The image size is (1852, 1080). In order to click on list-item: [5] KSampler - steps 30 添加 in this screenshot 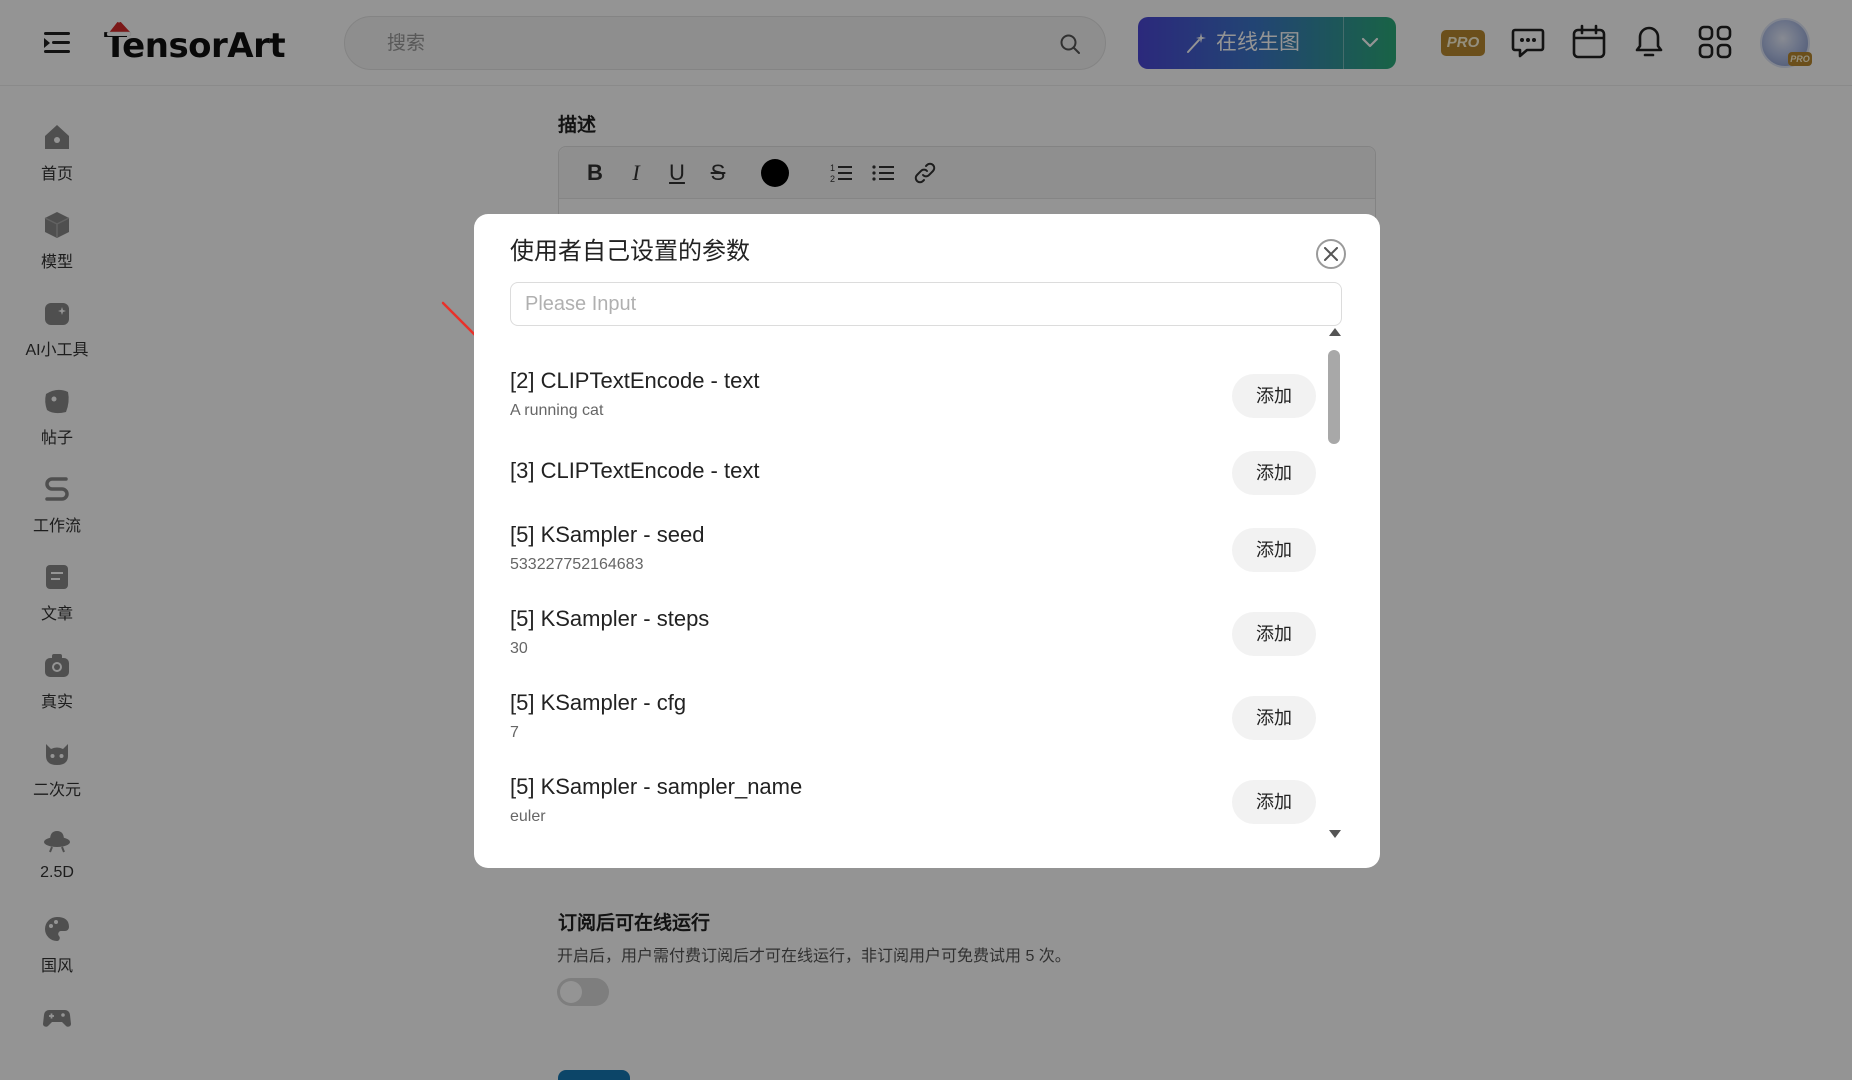, I will do `click(927, 622)`.